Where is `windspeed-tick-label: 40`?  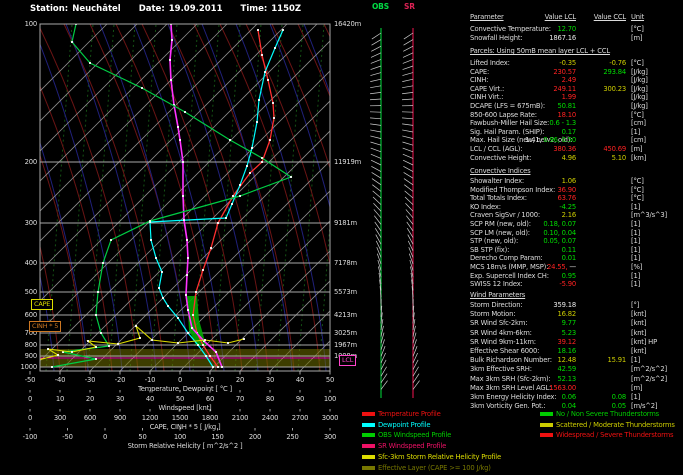 windspeed-tick-label: 40 is located at coordinates (150, 399).